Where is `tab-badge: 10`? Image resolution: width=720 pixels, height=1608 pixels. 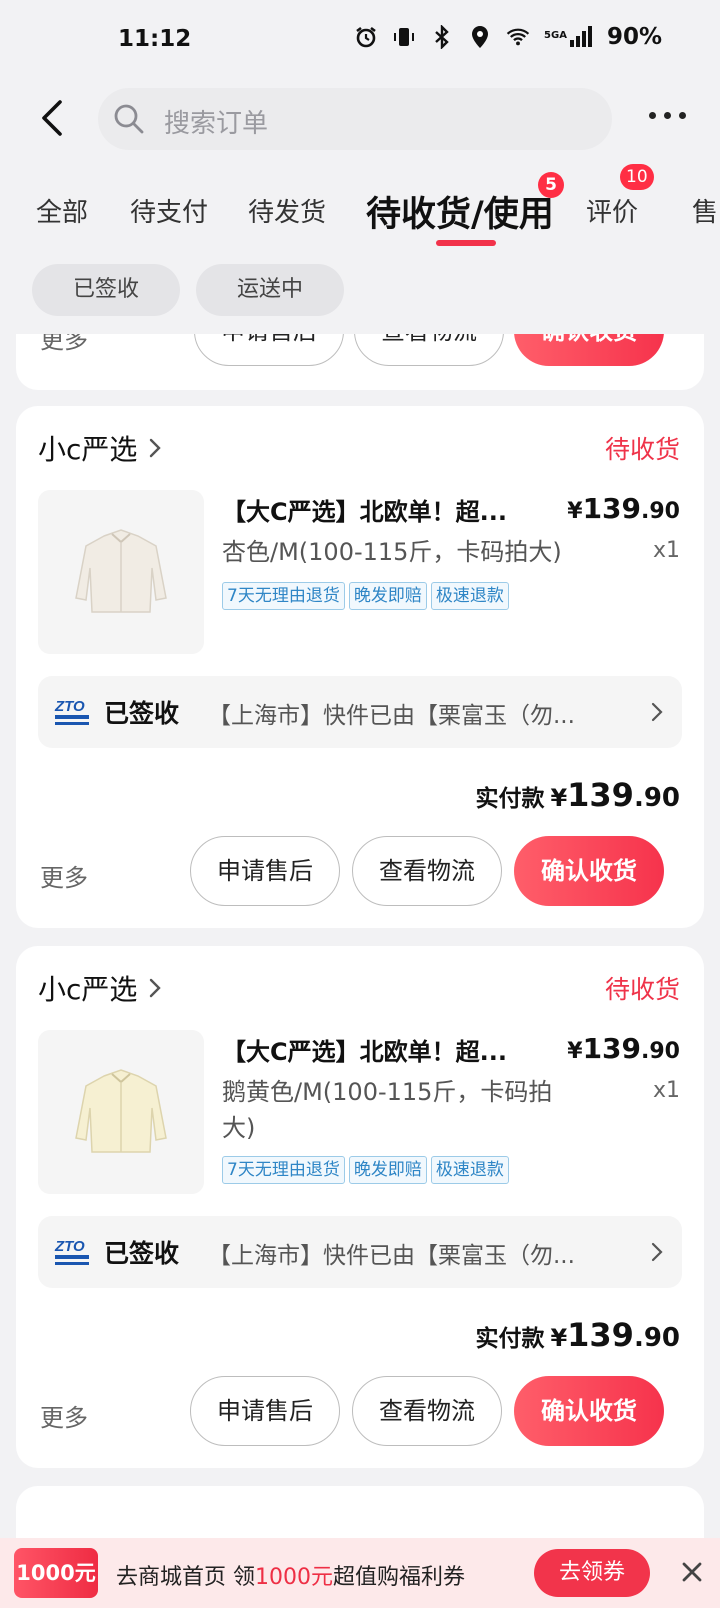
tab-badge: 10 is located at coordinates (637, 177).